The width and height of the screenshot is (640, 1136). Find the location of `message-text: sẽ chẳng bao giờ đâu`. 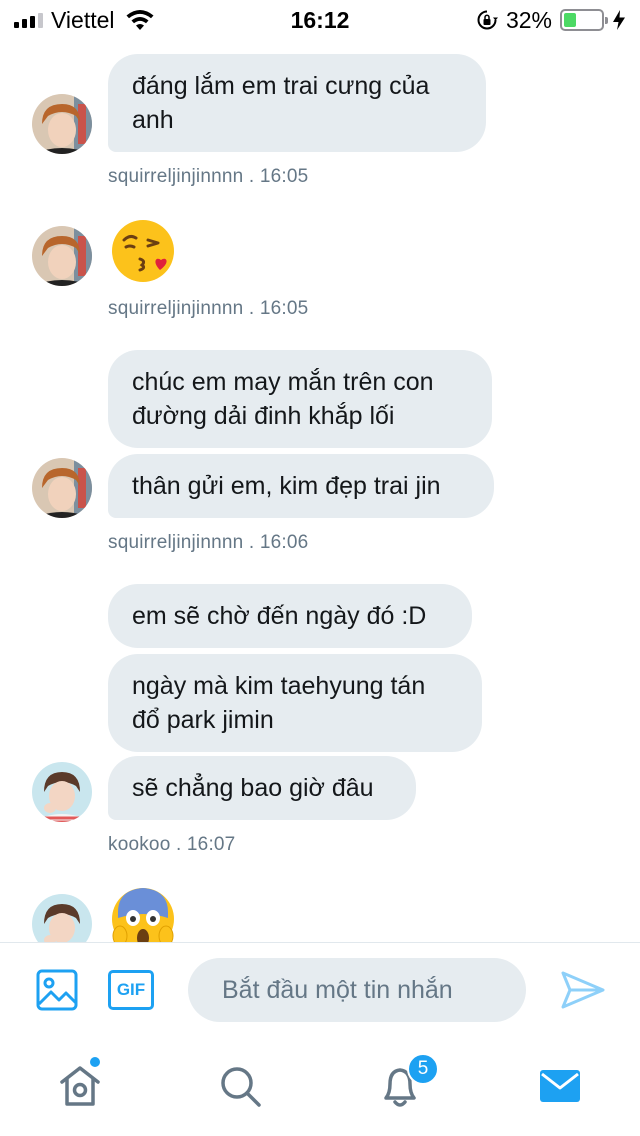

message-text: sẽ chẳng bao giờ đâu is located at coordinates (253, 788).